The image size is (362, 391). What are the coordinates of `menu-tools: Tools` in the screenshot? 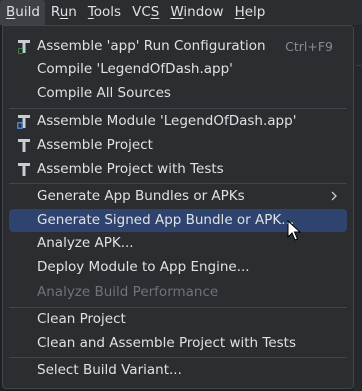 It's located at (104, 12).